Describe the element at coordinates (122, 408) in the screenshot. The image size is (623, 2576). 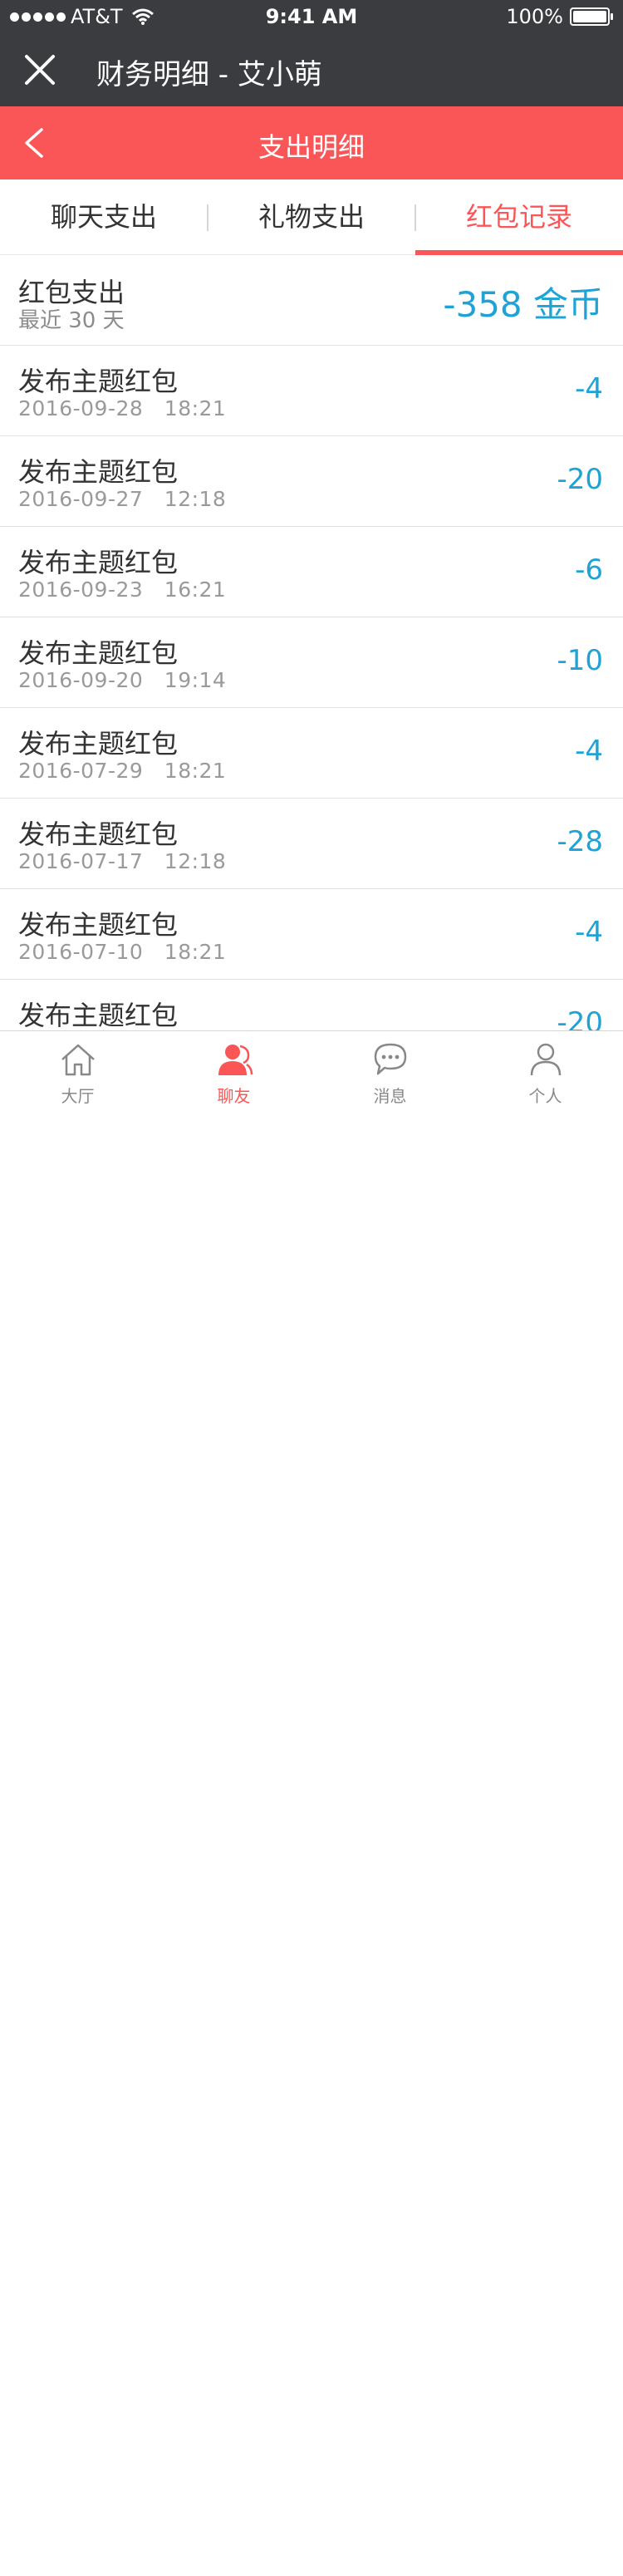
I see `record-timestamp: 2016-09-28 18:21` at that location.